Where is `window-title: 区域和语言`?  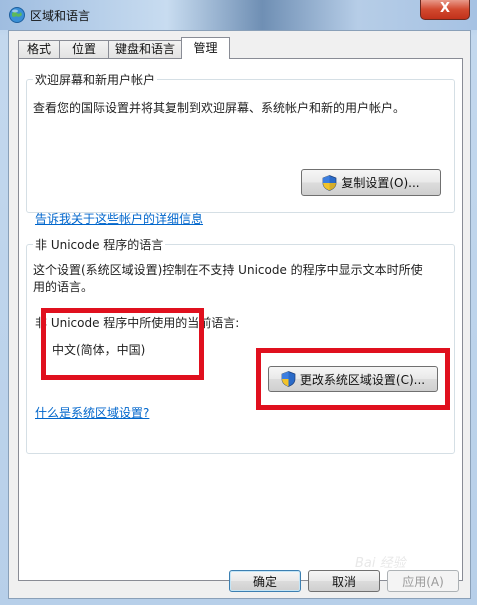 window-title: 区域和语言 is located at coordinates (60, 16).